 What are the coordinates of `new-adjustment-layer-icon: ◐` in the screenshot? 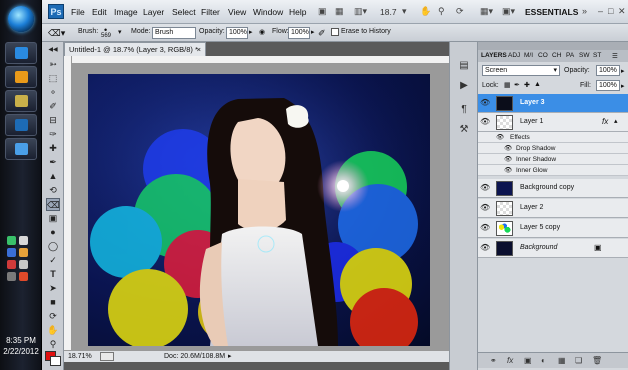 It's located at (543, 360).